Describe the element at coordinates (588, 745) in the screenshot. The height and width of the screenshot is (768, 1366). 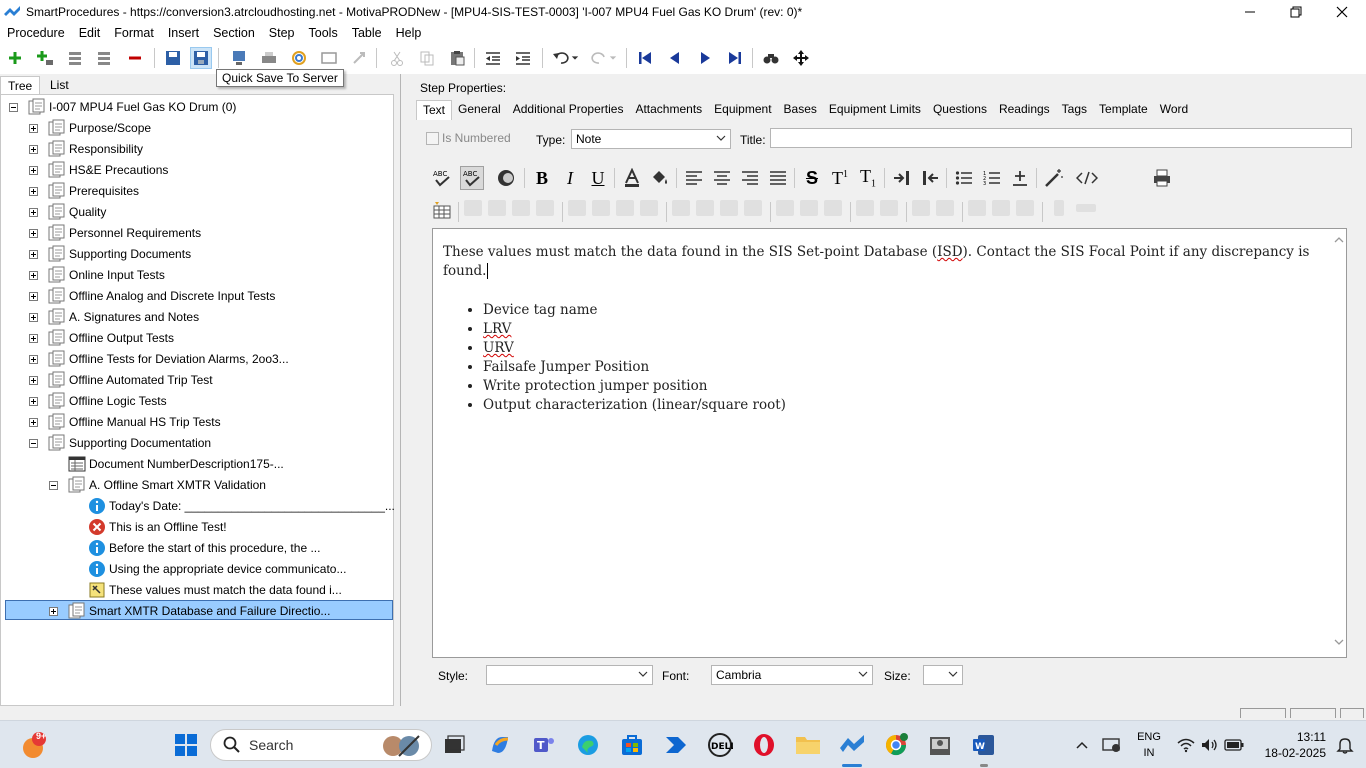
I see `edge-button` at that location.